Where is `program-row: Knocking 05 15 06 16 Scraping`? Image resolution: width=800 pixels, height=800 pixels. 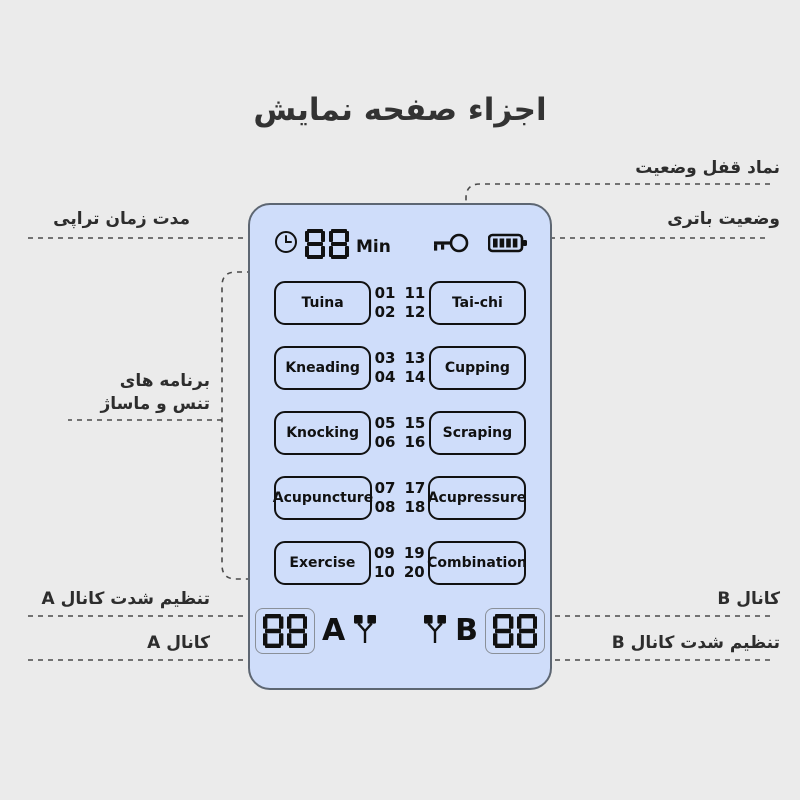
program-row: Knocking 05 15 06 16 Scraping is located at coordinates (400, 433).